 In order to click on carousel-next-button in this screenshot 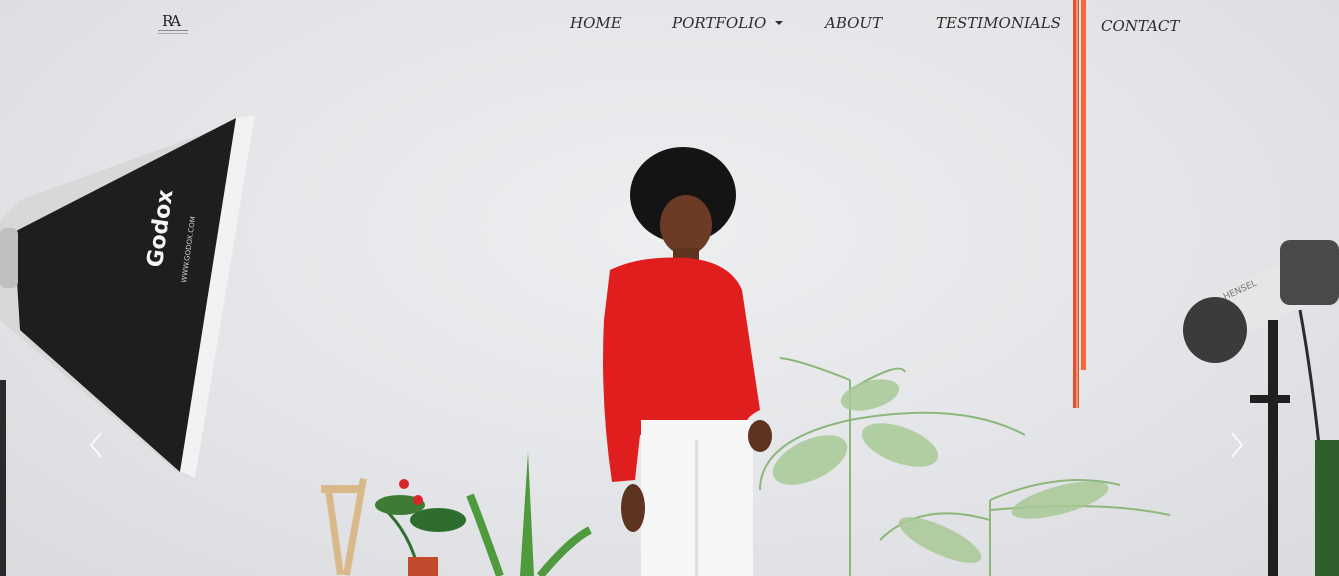, I will do `click(1237, 445)`.